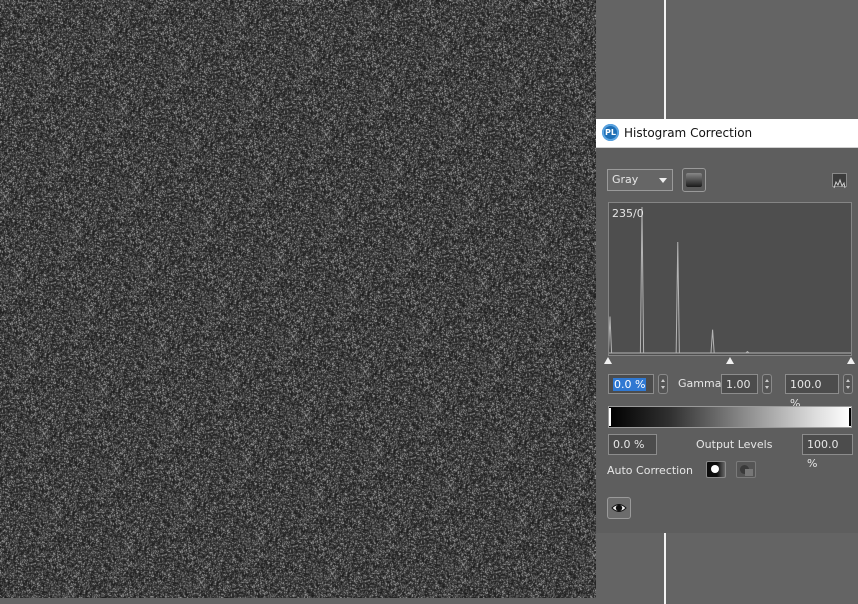 The height and width of the screenshot is (604, 858). I want to click on histogram-plot: 235/0, so click(730, 279).